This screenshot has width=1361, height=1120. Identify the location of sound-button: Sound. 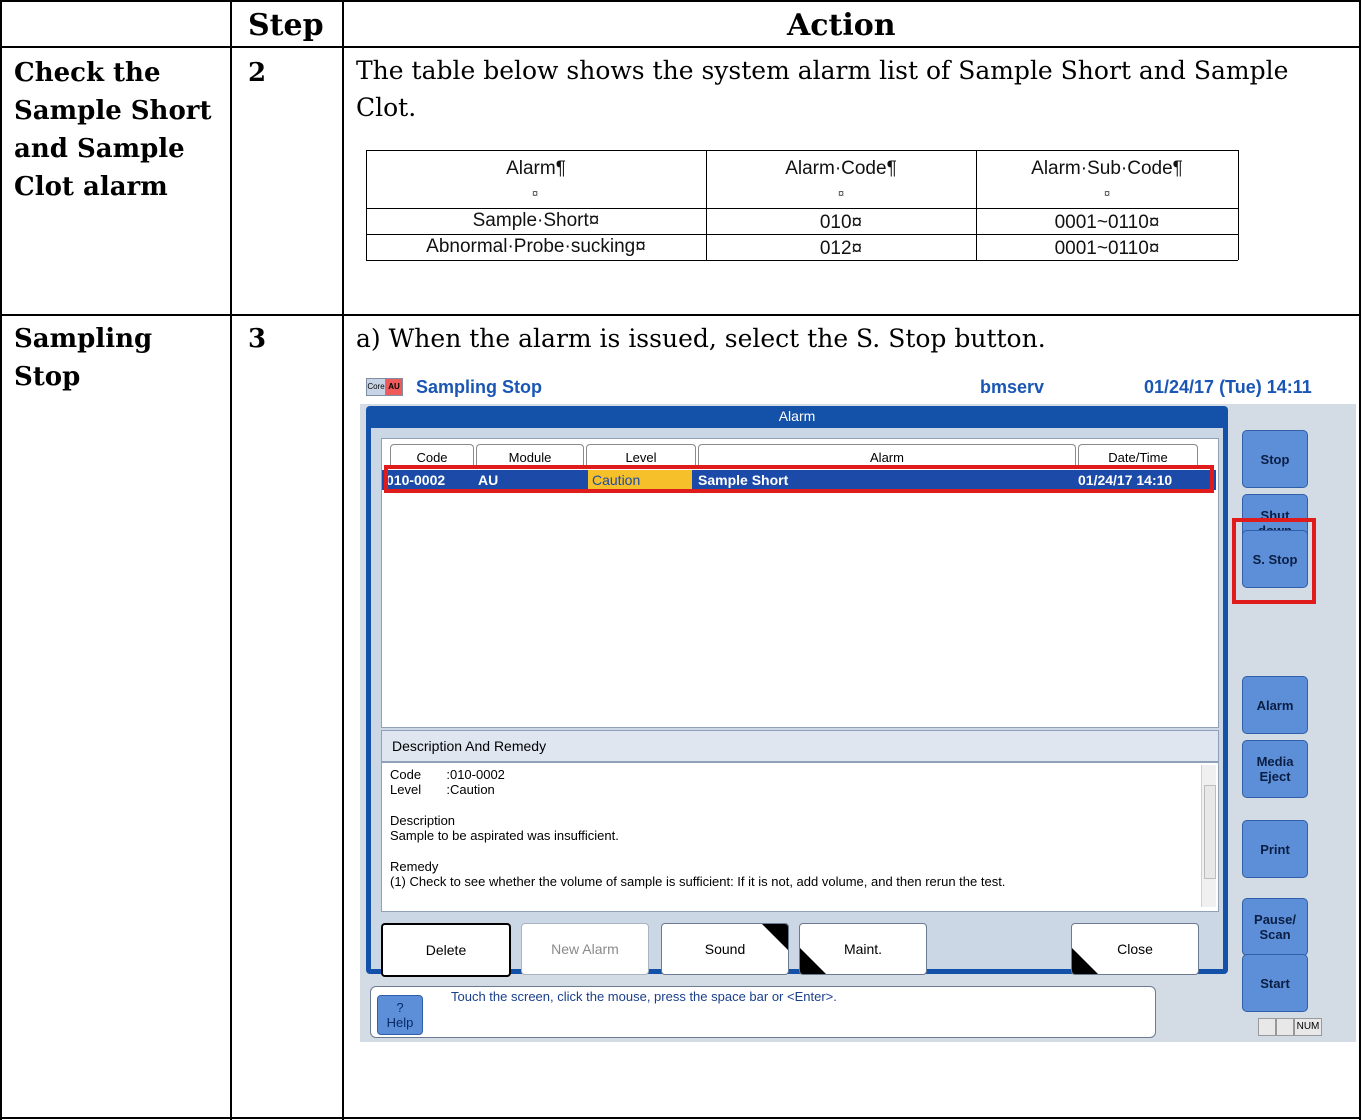
(725, 949).